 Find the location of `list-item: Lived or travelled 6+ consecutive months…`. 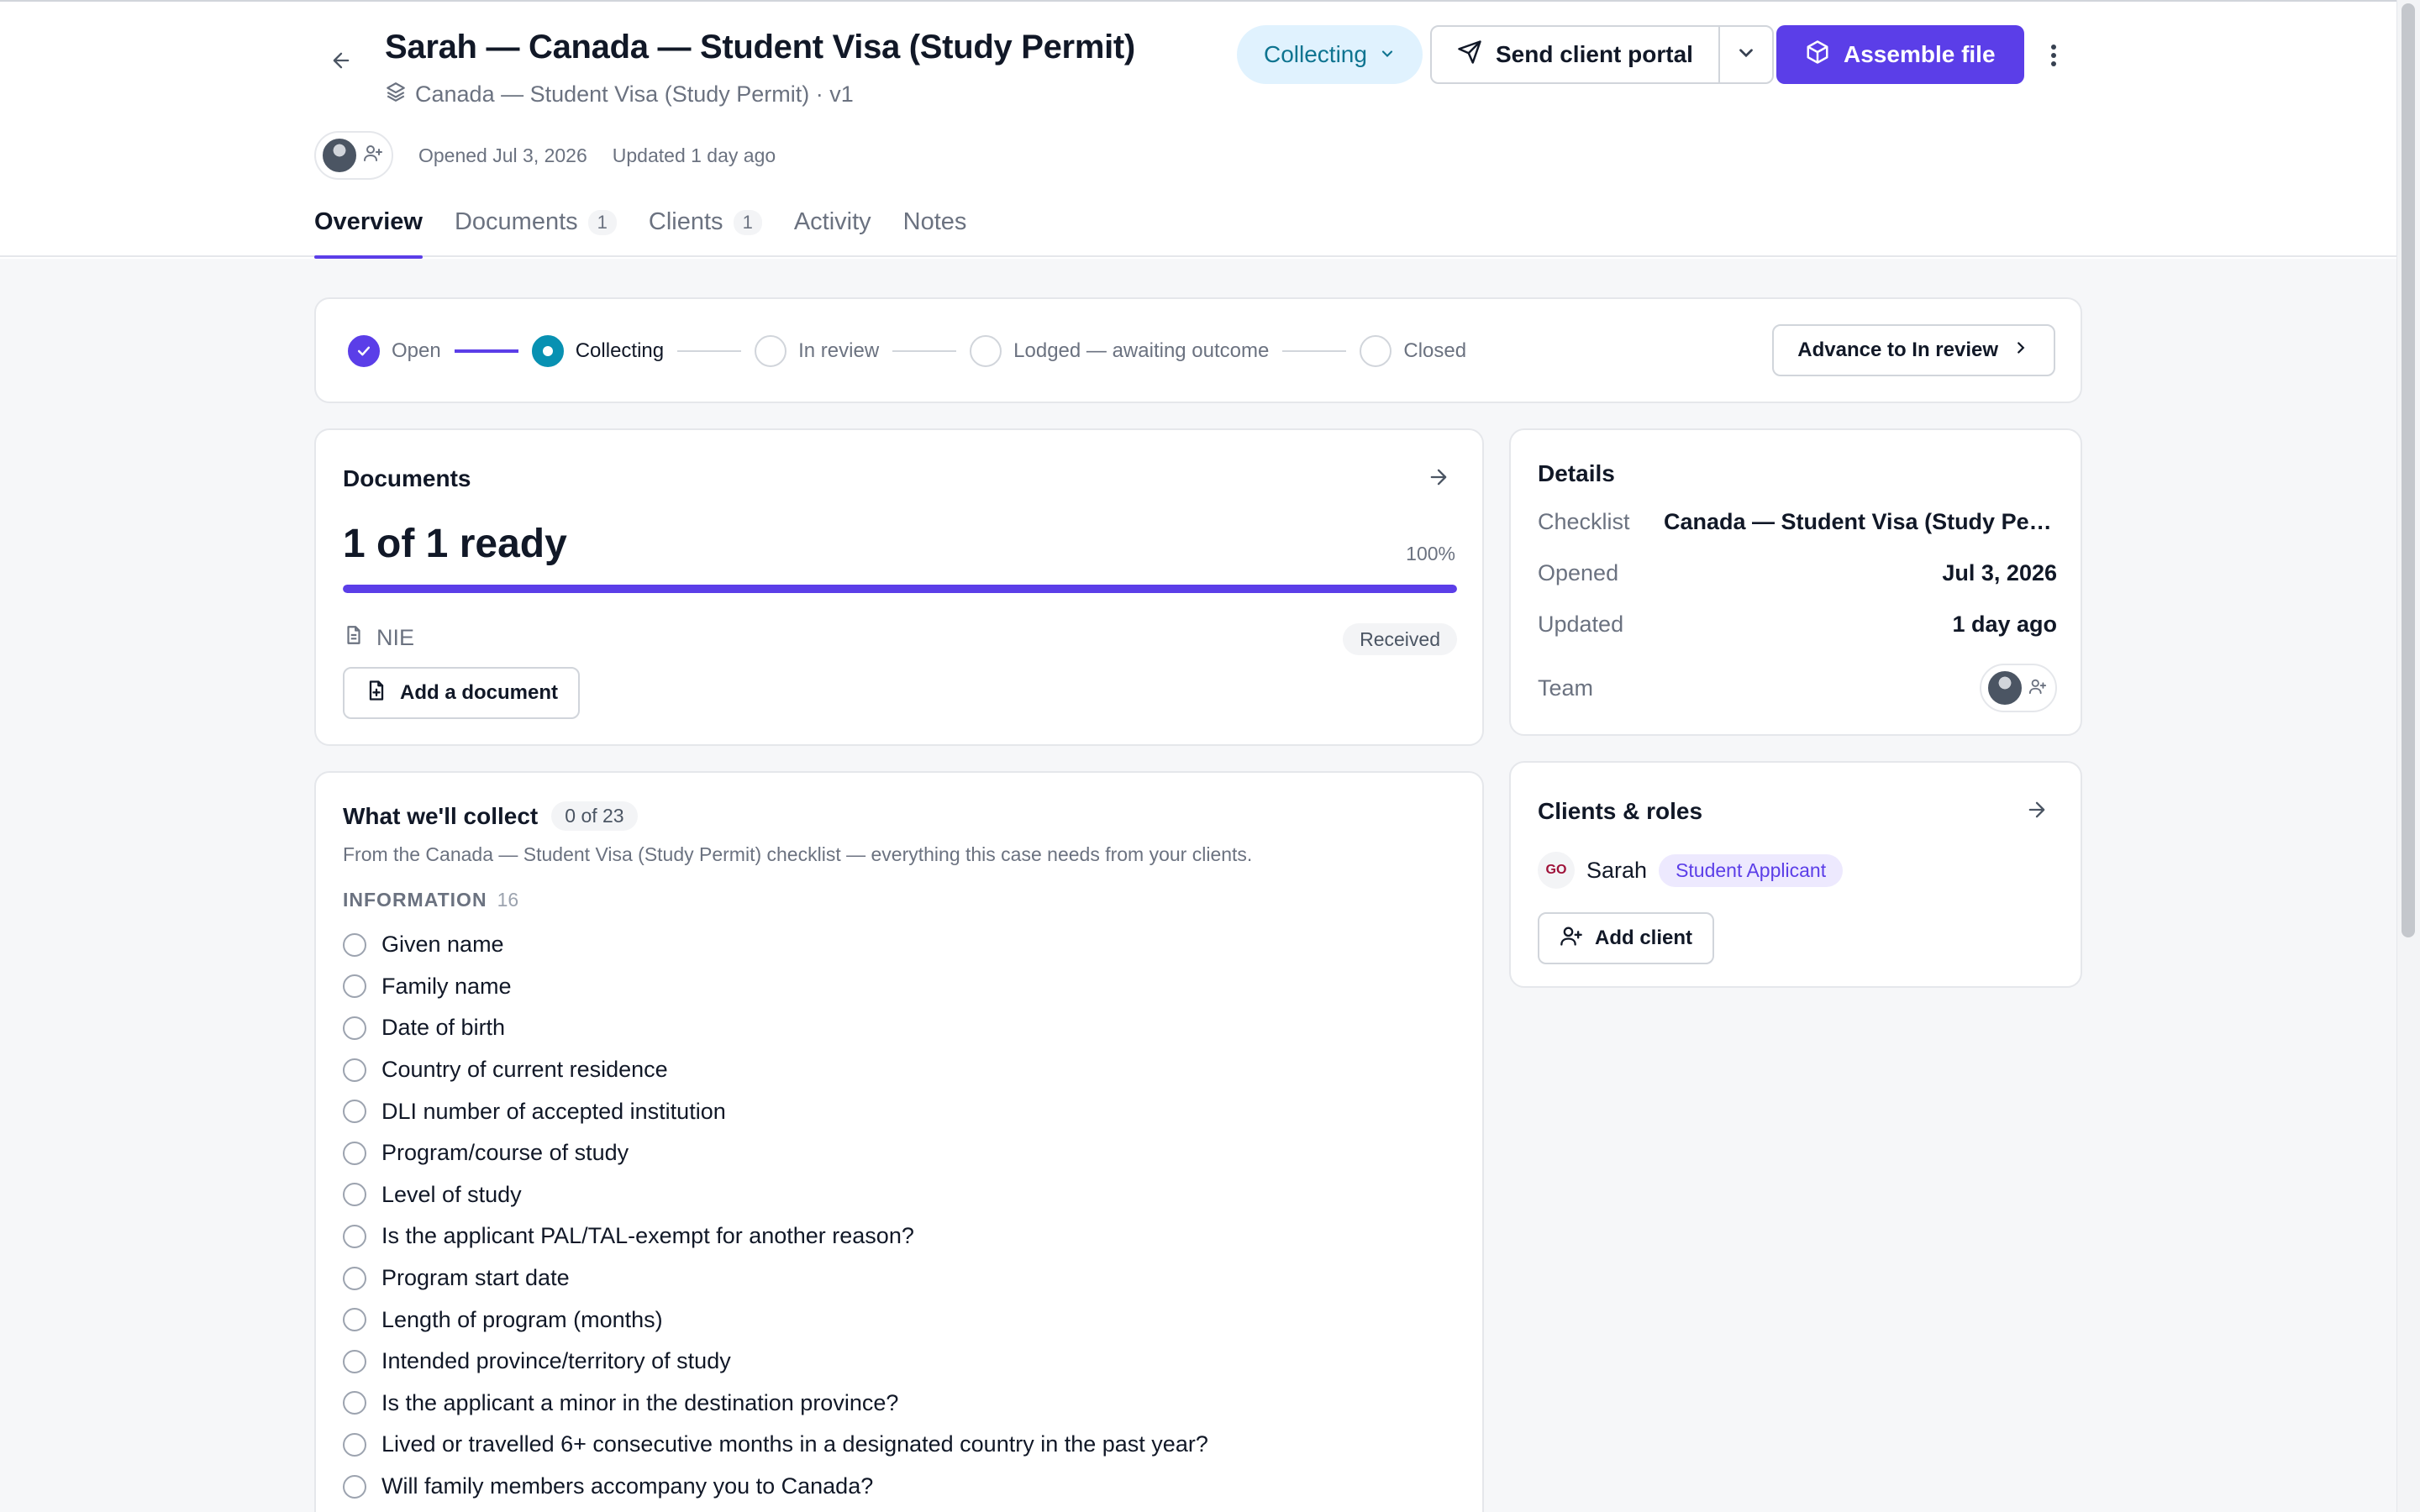

list-item: Lived or travelled 6+ consecutive months… is located at coordinates (775, 1445).